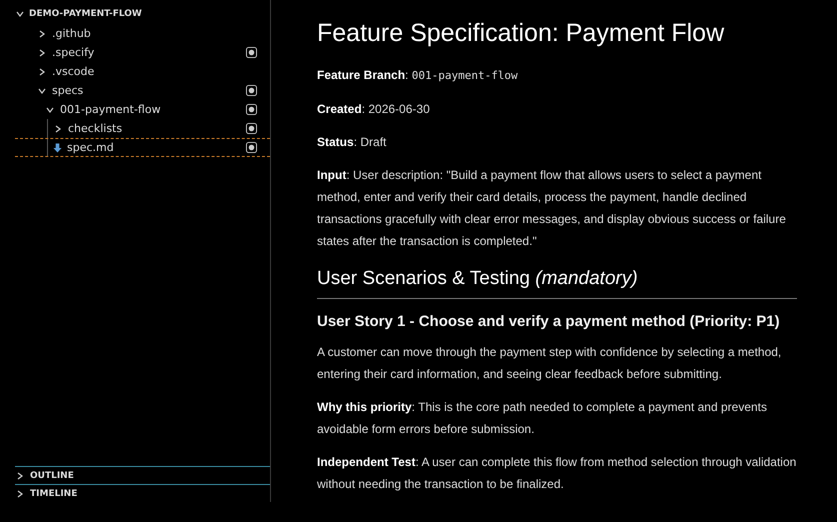 This screenshot has width=837, height=522. I want to click on tree-item: .vscode, so click(142, 71).